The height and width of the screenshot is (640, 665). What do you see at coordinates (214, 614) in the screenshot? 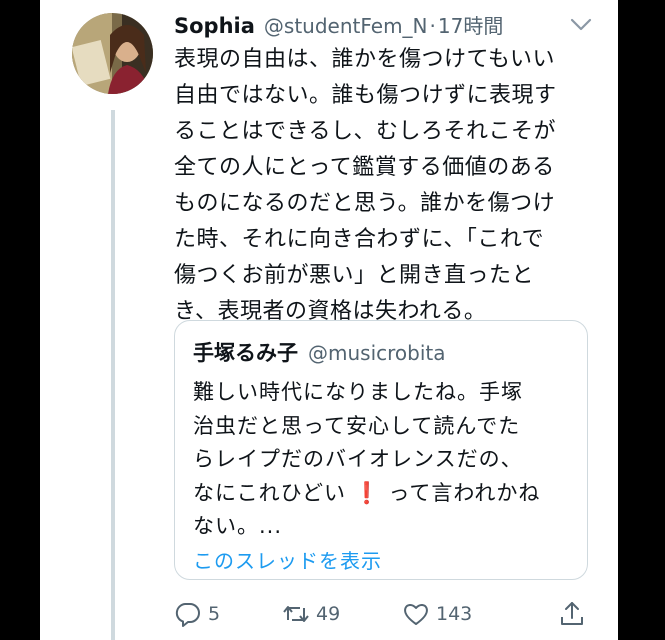
I see `reply-count: 5` at bounding box center [214, 614].